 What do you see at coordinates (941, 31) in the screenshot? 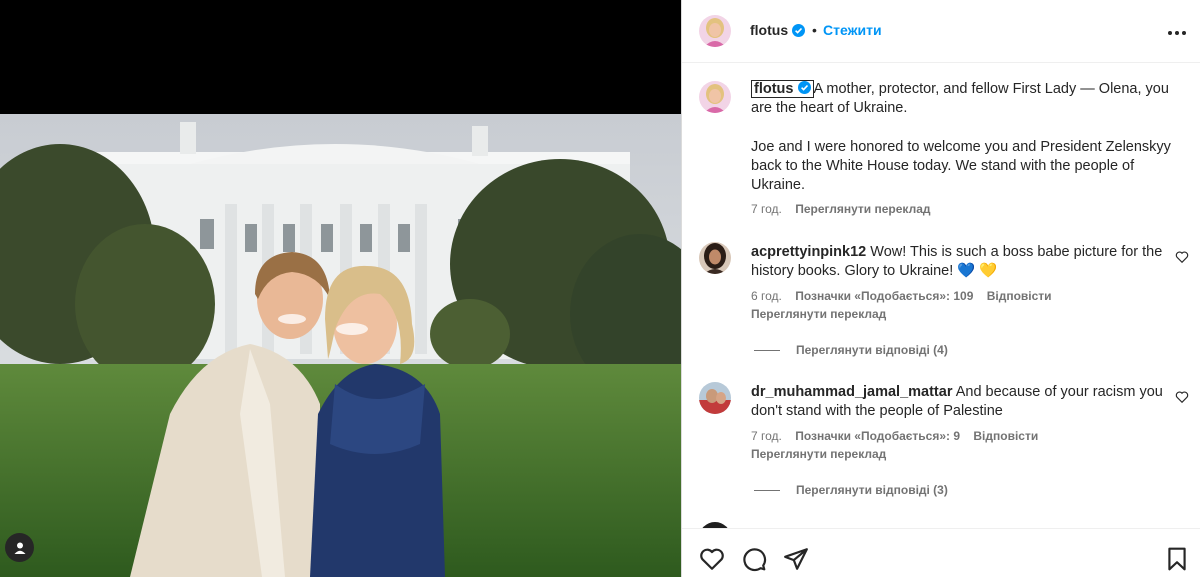
I see `post-header: flotus • Стежити` at bounding box center [941, 31].